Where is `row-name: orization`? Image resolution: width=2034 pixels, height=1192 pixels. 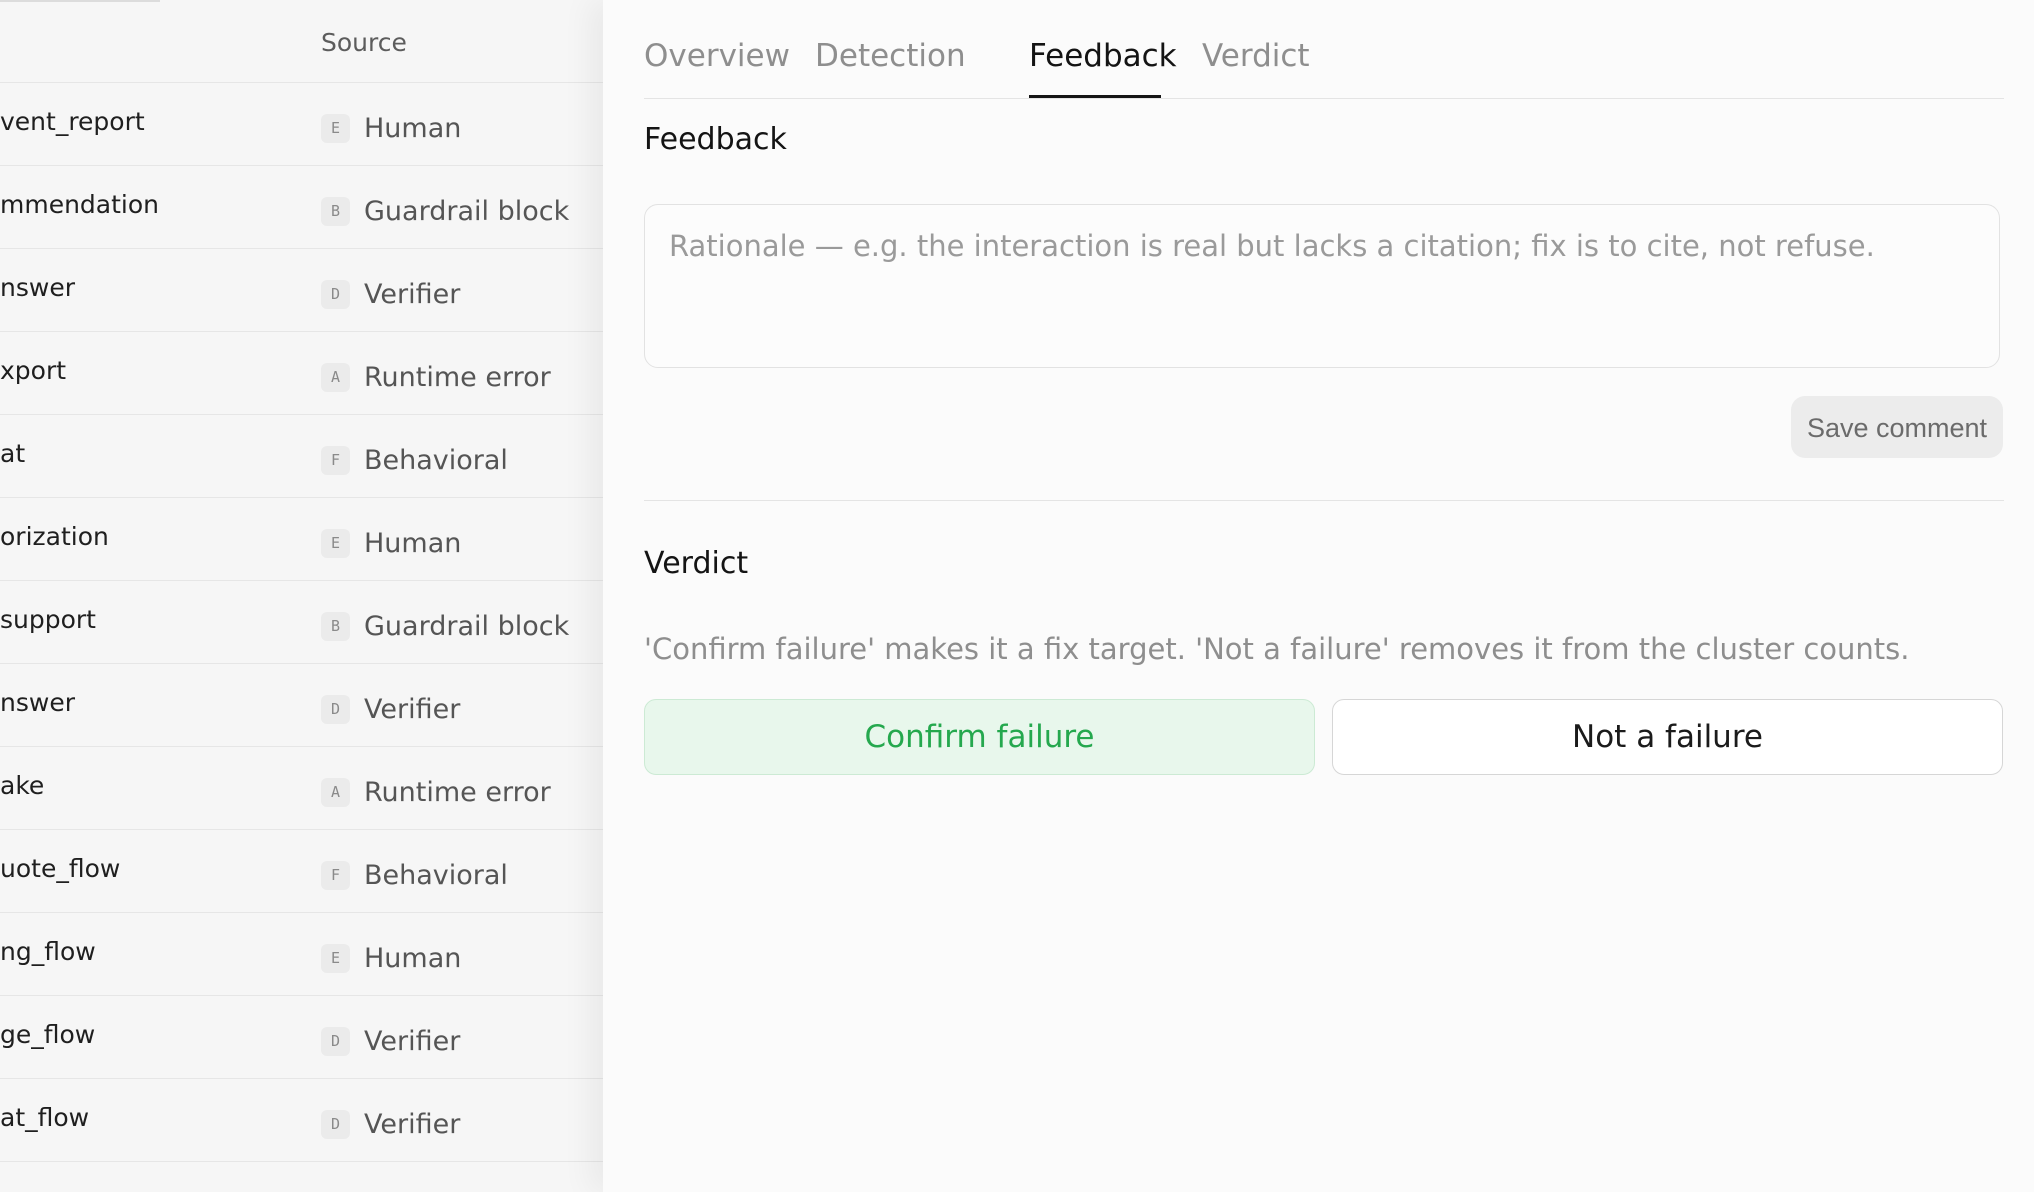
row-name: orization is located at coordinates (54, 536).